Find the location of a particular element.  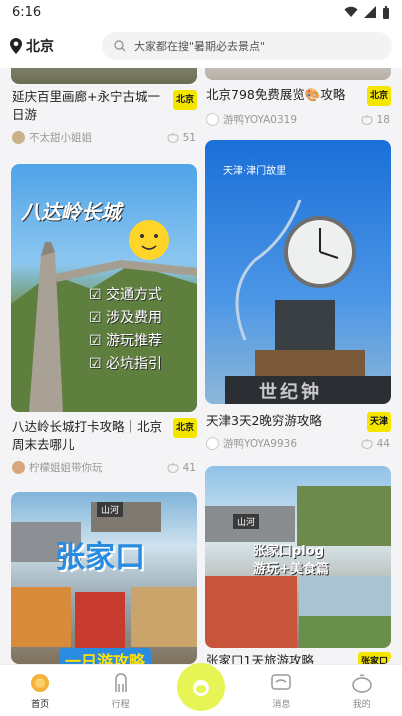

post-image: 山河 张家口plog 游玩+美食篇 is located at coordinates (298, 557).